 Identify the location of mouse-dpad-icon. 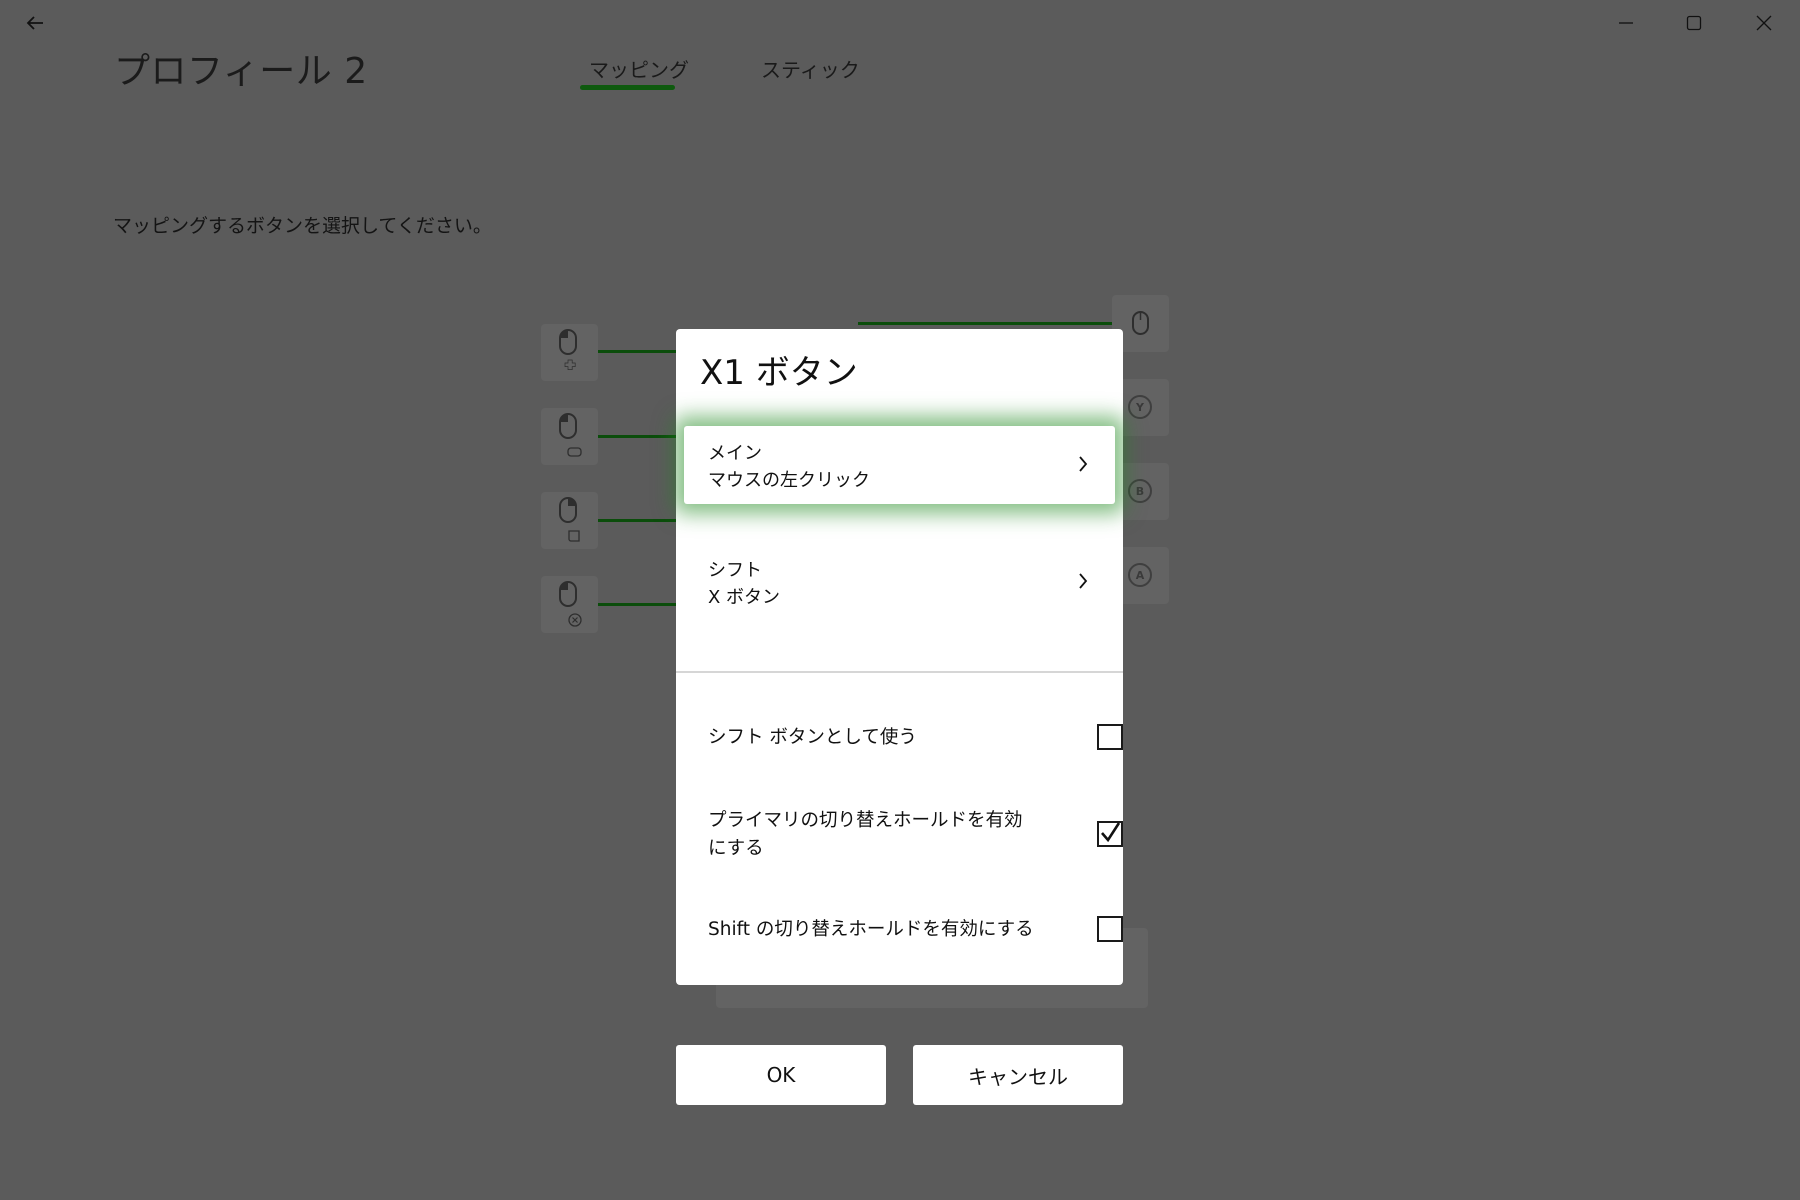
(568, 349).